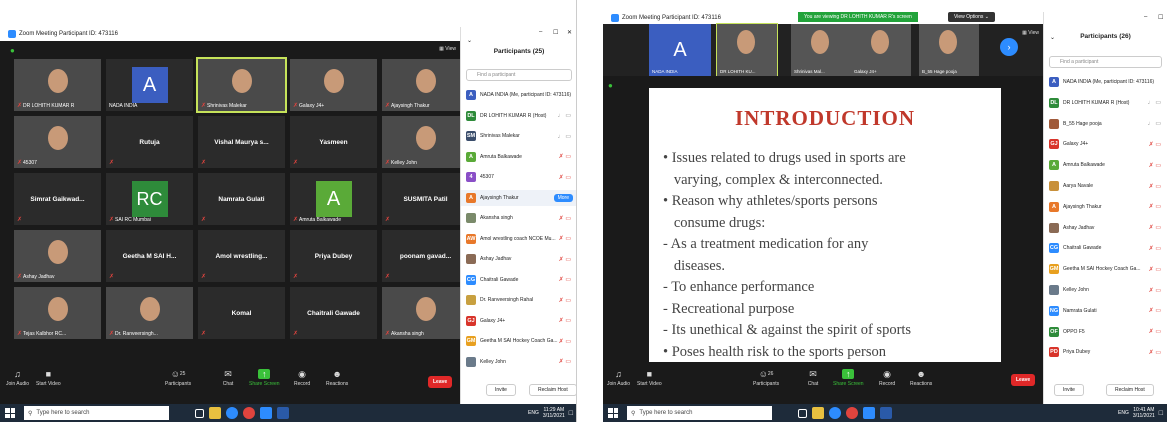 This screenshot has height=422, width=1167. Describe the element at coordinates (1105, 207) in the screenshot. I see `participant-row: A Ajaysingh Thakur ✗ ▭` at that location.